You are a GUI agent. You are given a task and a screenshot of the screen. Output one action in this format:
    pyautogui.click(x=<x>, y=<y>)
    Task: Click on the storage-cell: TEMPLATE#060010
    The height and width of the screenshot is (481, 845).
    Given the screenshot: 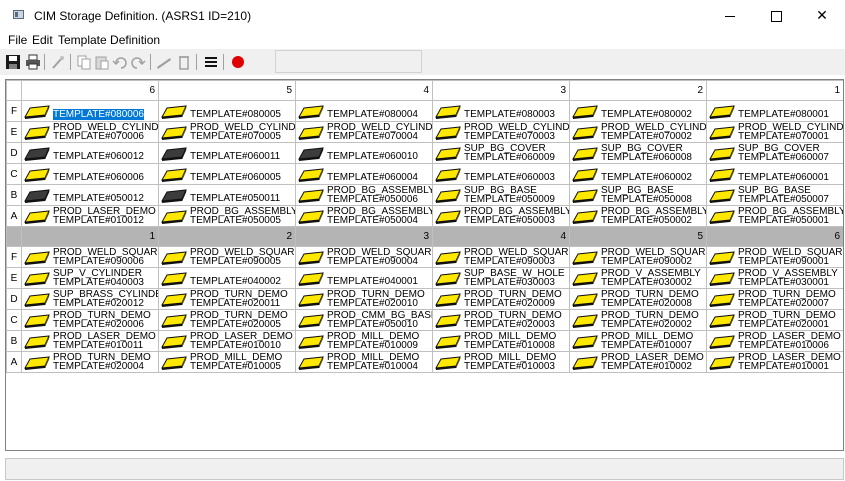 What is the action you would take?
    pyautogui.click(x=364, y=153)
    